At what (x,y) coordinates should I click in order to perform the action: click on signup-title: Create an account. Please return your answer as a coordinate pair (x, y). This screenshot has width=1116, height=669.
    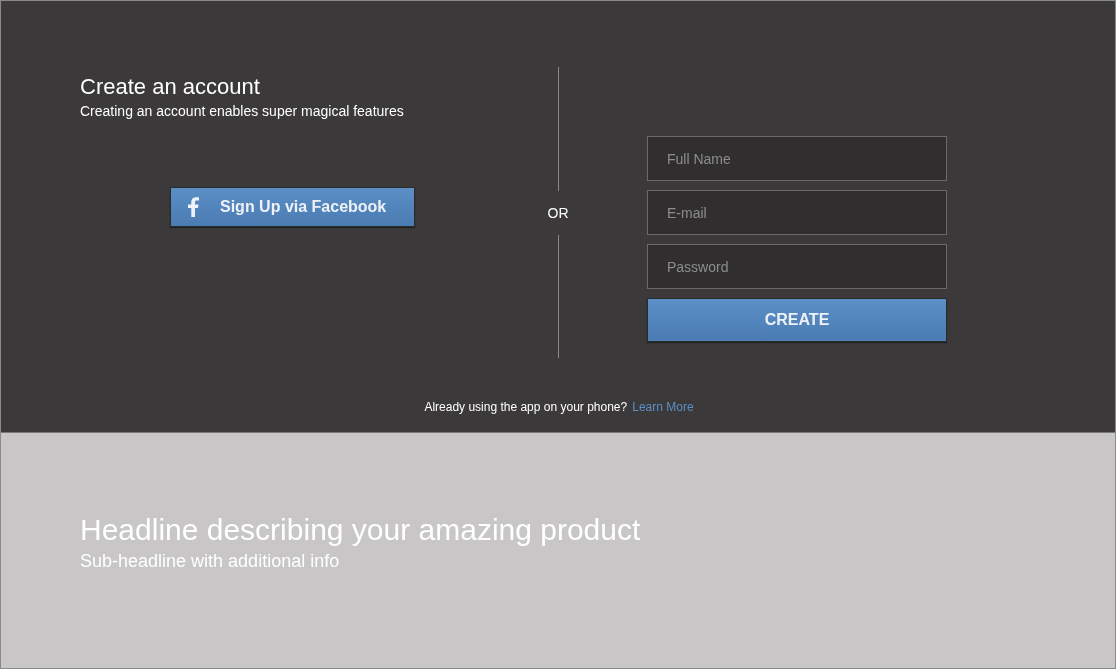
    Looking at the image, I should click on (170, 87).